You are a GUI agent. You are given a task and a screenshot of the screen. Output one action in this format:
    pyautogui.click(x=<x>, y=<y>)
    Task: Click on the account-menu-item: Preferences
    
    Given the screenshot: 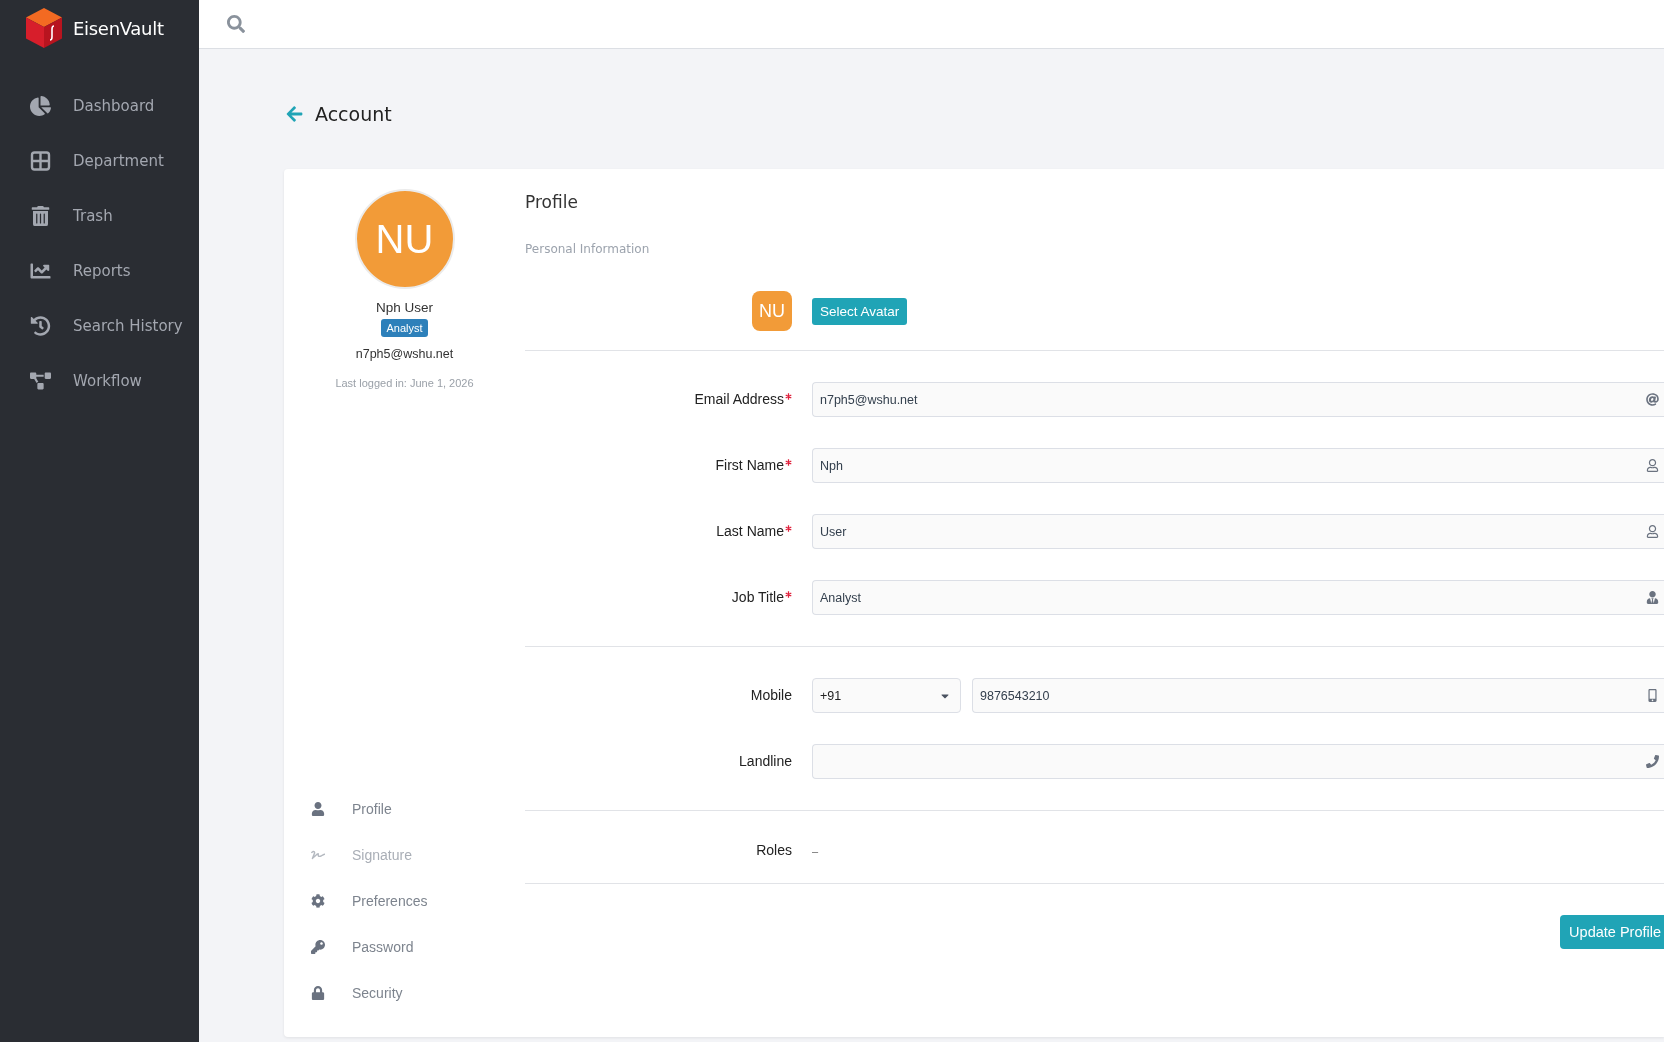 What is the action you would take?
    pyautogui.click(x=404, y=901)
    